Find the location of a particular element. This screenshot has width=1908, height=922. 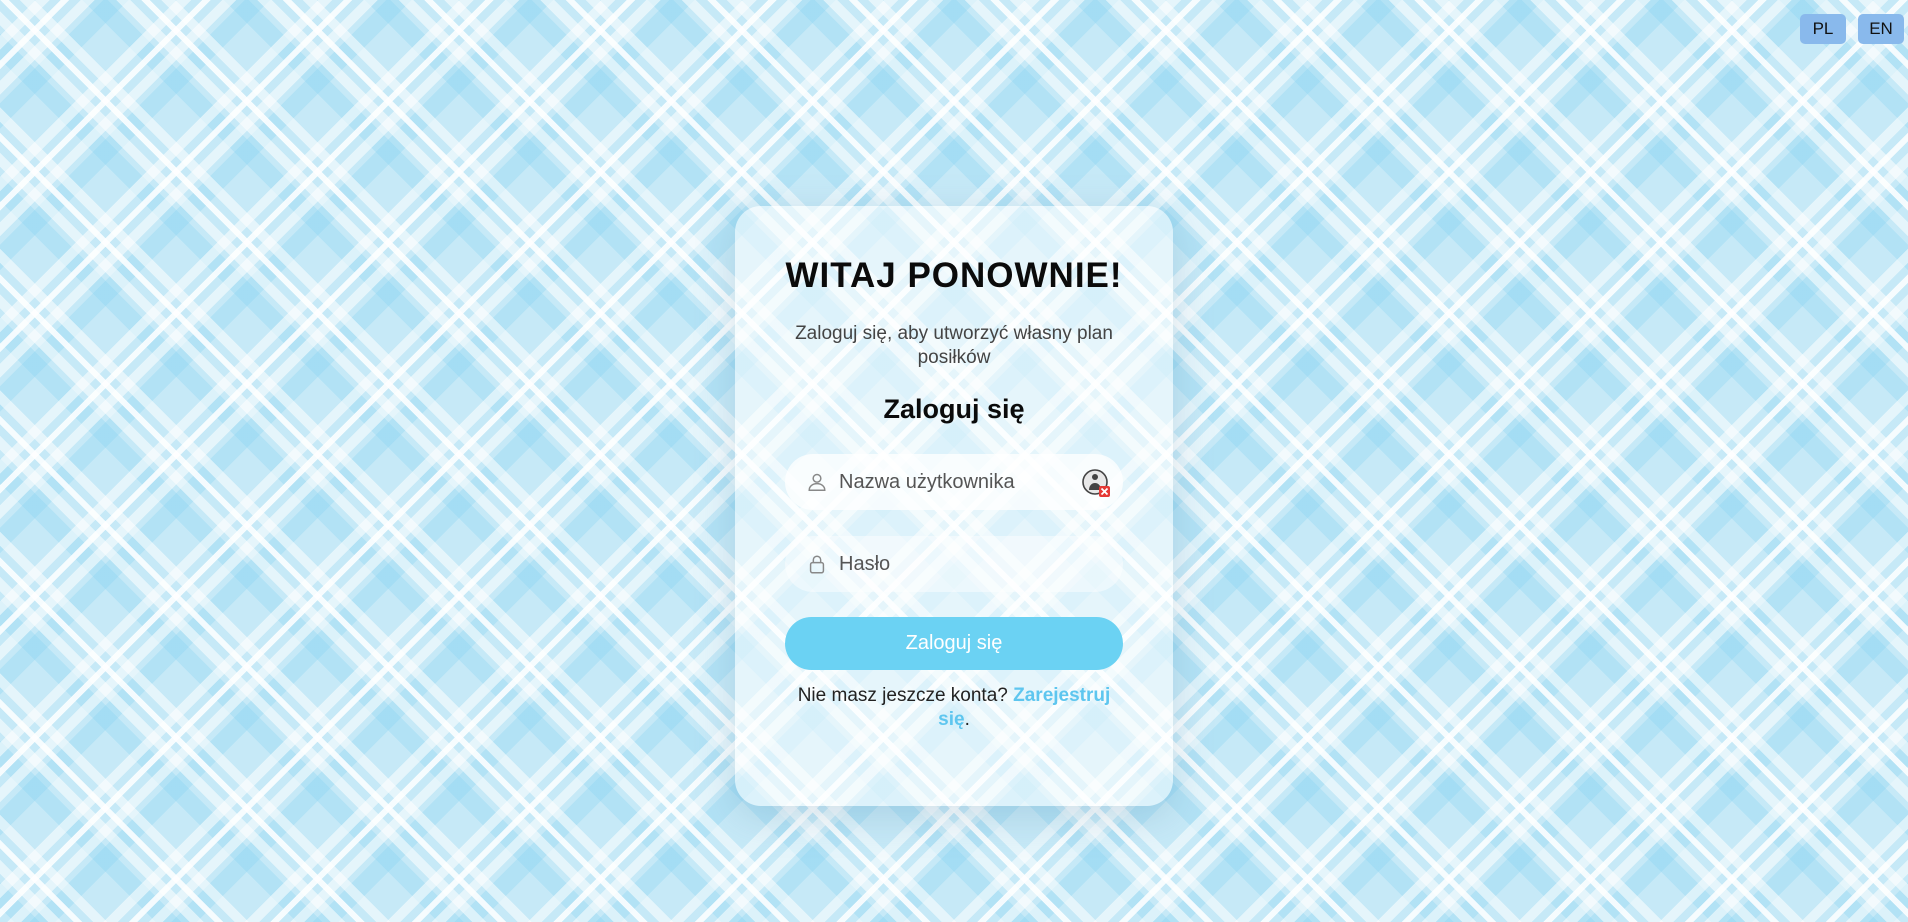

language-pl-button: PL is located at coordinates (1823, 29).